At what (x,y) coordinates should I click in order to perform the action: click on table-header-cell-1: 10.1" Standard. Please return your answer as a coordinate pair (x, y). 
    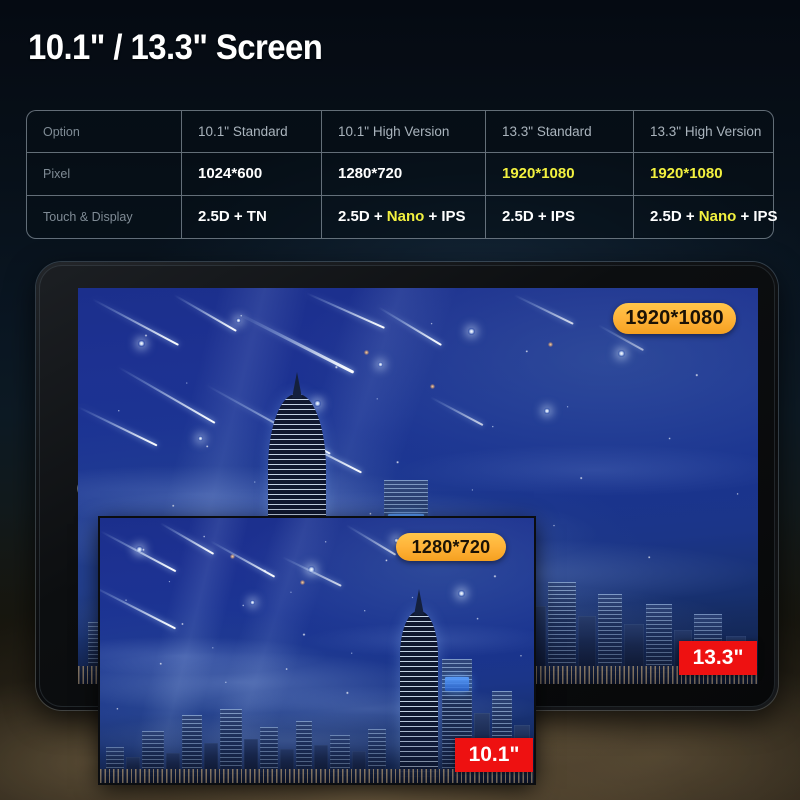
    Looking at the image, I should click on (252, 131).